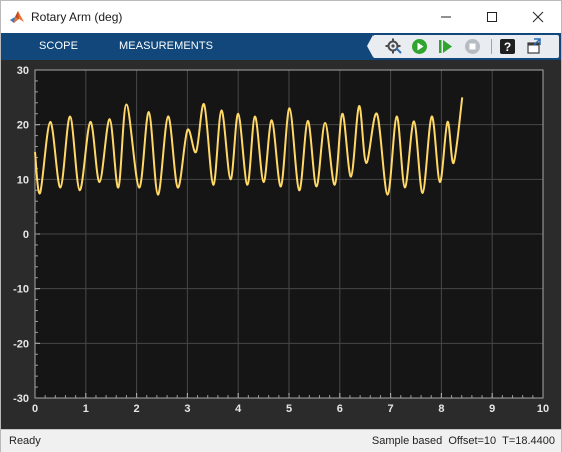 Image resolution: width=562 pixels, height=452 pixels. What do you see at coordinates (340, 409) in the screenshot?
I see `x-tick-label: 6` at bounding box center [340, 409].